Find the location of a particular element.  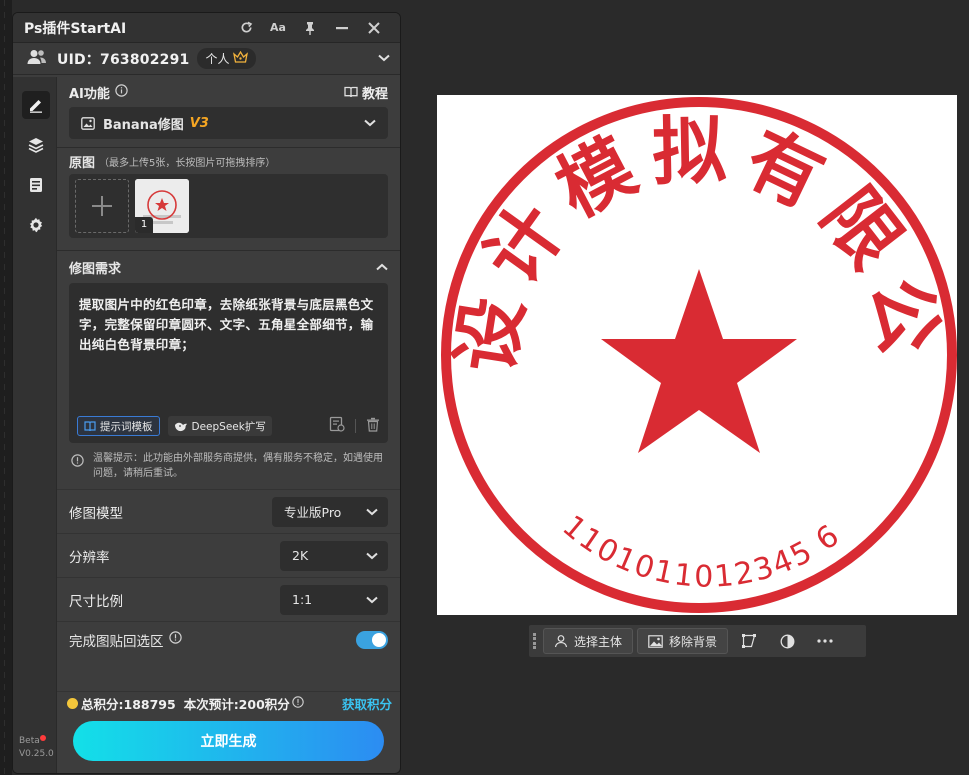

minimize-icon is located at coordinates (342, 28).